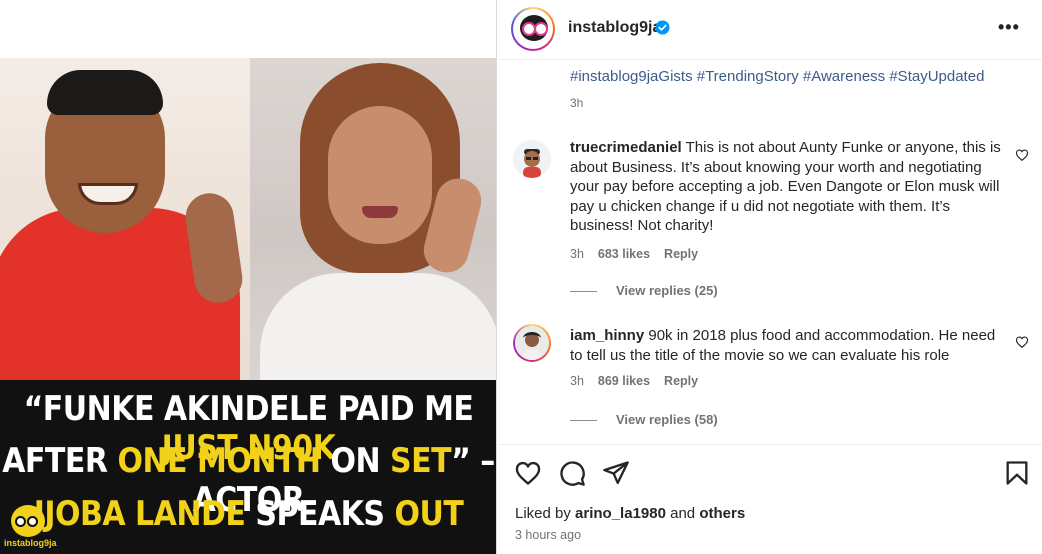 The height and width of the screenshot is (554, 1042). What do you see at coordinates (770, 30) in the screenshot?
I see `post-header: instablog9ja •••` at bounding box center [770, 30].